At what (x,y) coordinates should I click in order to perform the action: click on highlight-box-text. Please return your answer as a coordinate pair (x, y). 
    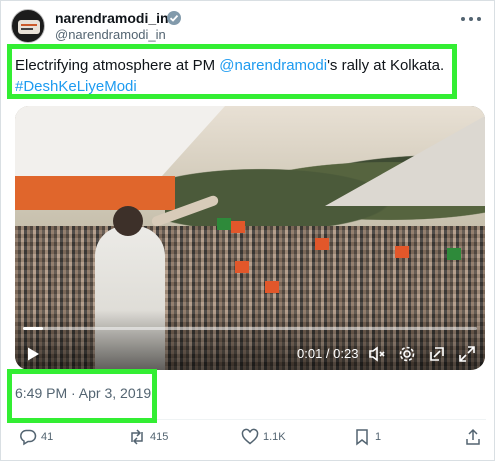
    Looking at the image, I should click on (232, 71).